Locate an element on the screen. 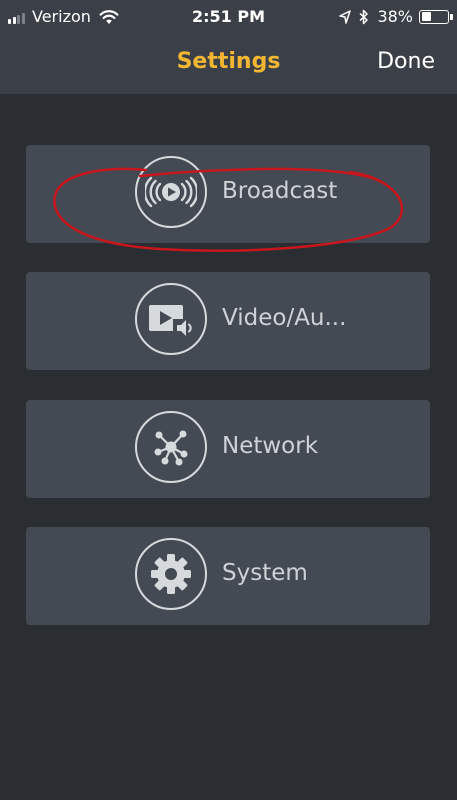 The width and height of the screenshot is (457, 800). gear-icon is located at coordinates (171, 574).